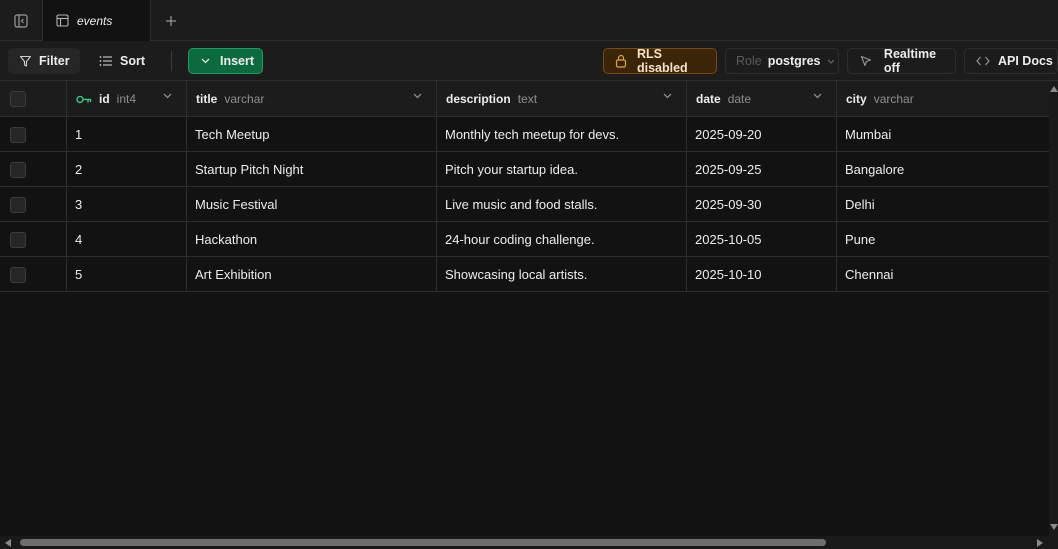  Describe the element at coordinates (562, 204) in the screenshot. I see `cell-description: Live music and food stalls.` at that location.